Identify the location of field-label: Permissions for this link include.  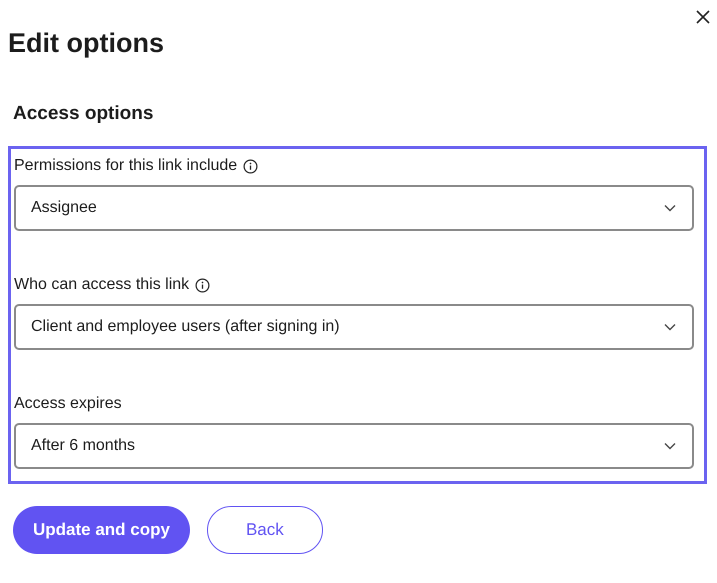
(126, 166).